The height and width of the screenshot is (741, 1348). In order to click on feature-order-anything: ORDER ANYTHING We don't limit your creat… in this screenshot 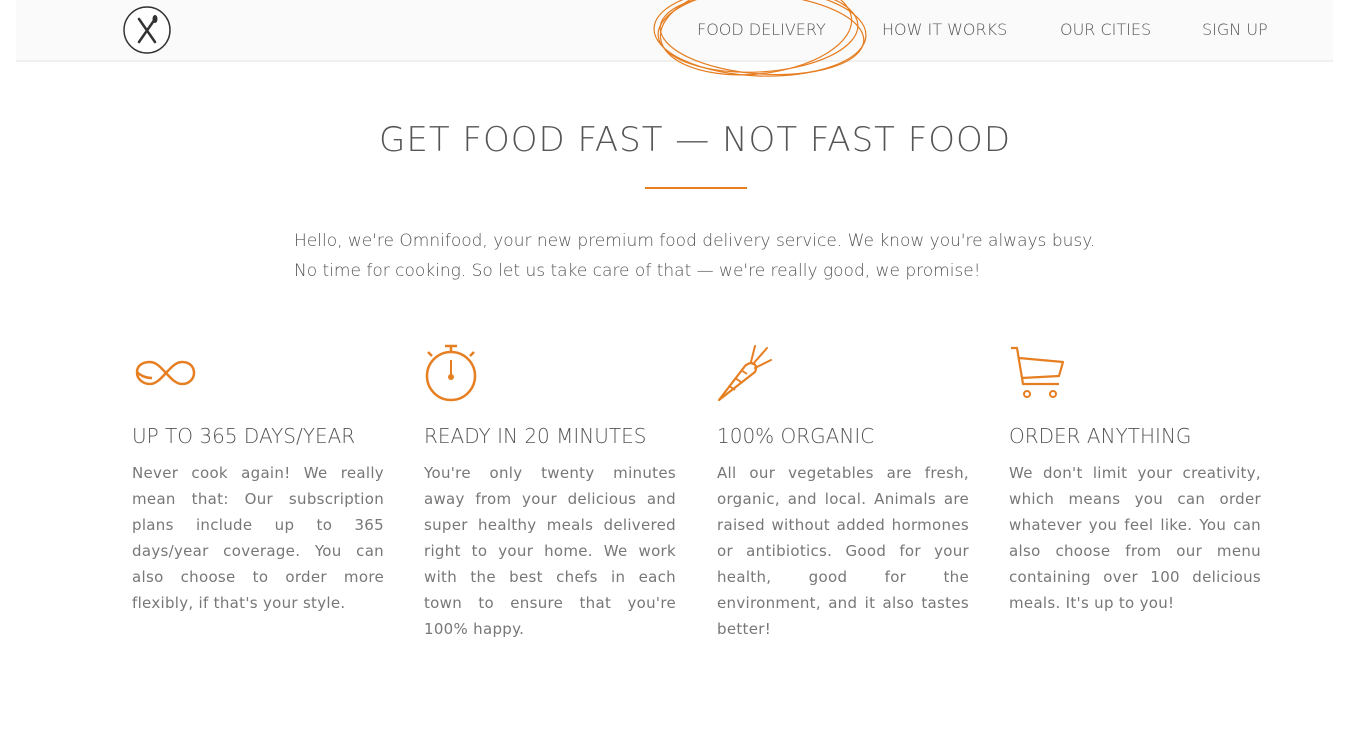, I will do `click(1135, 478)`.